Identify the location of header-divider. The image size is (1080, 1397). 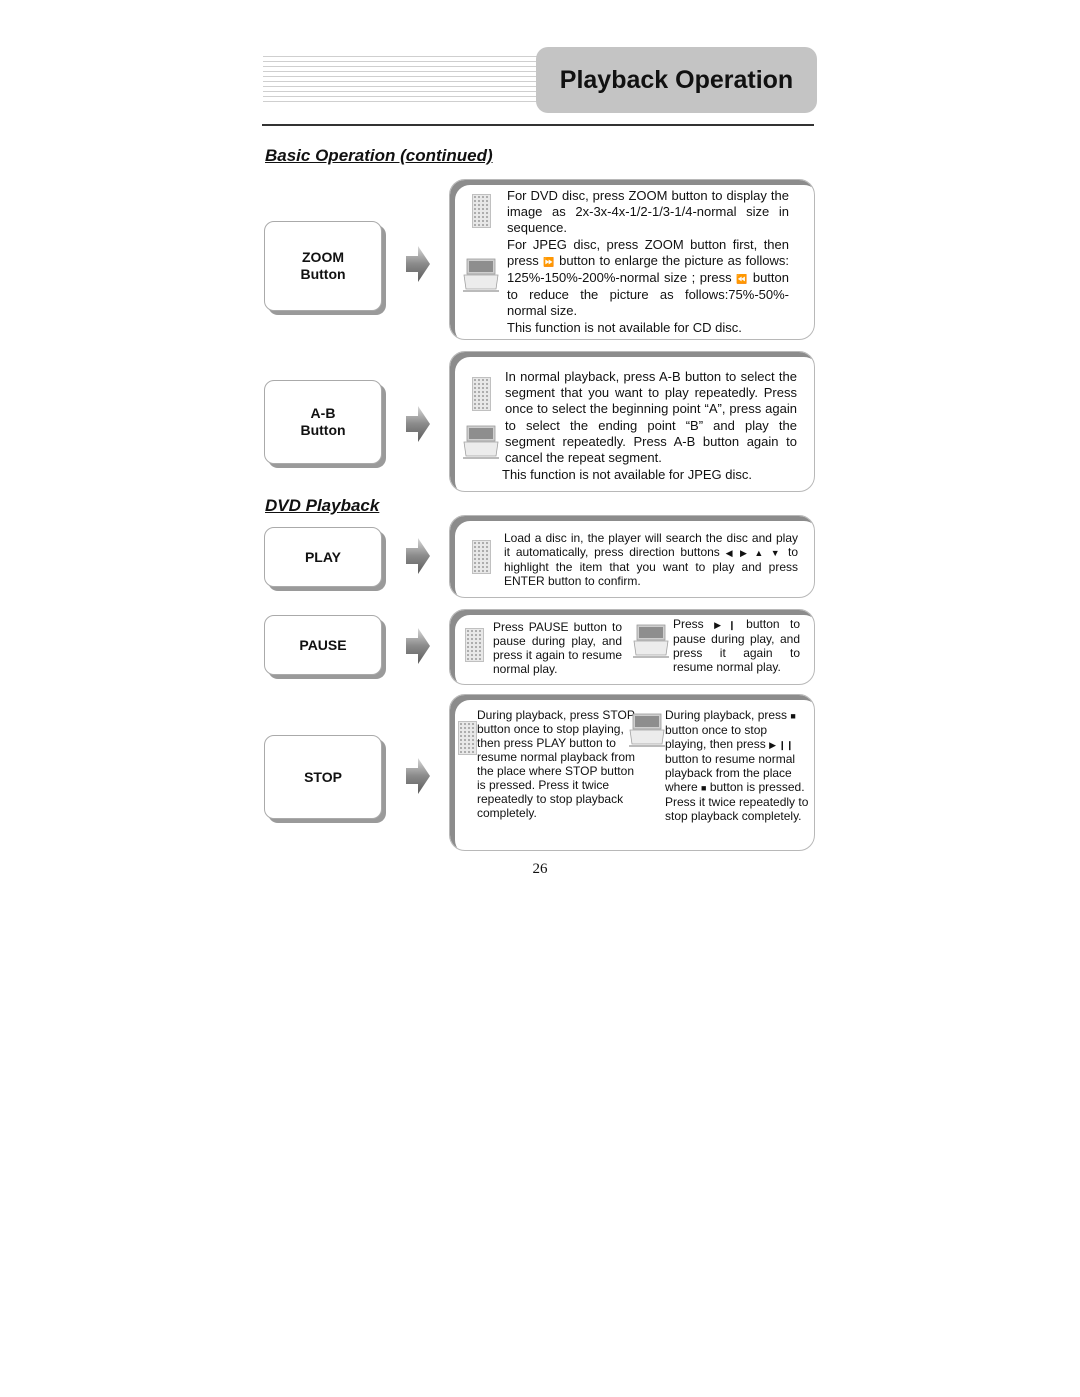
(538, 125).